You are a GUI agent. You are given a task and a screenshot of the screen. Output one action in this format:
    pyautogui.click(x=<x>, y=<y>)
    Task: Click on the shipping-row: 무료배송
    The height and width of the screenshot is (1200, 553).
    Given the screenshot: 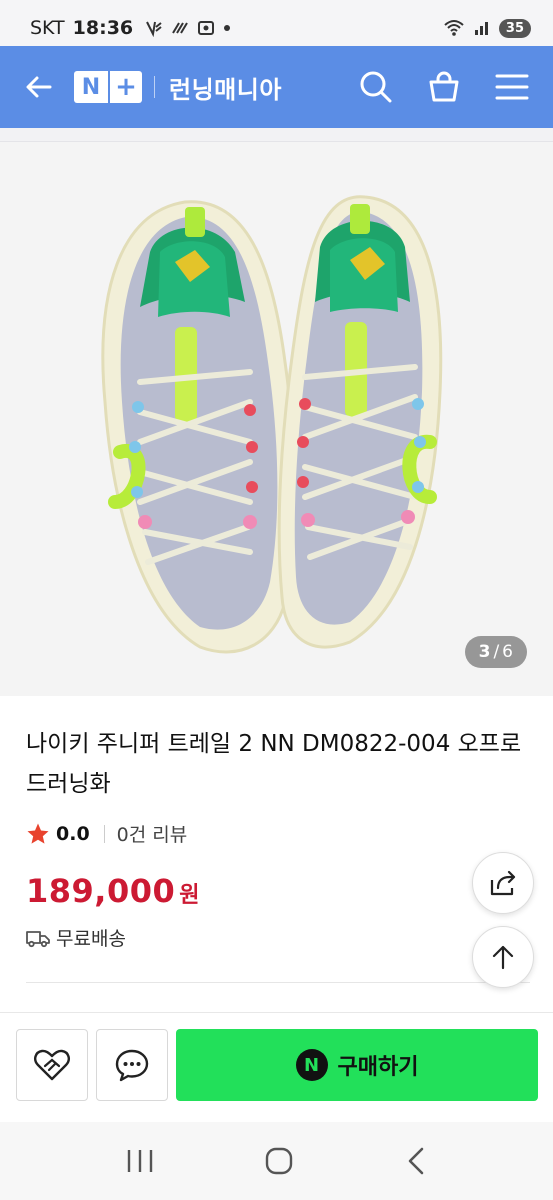 What is the action you would take?
    pyautogui.click(x=76, y=937)
    